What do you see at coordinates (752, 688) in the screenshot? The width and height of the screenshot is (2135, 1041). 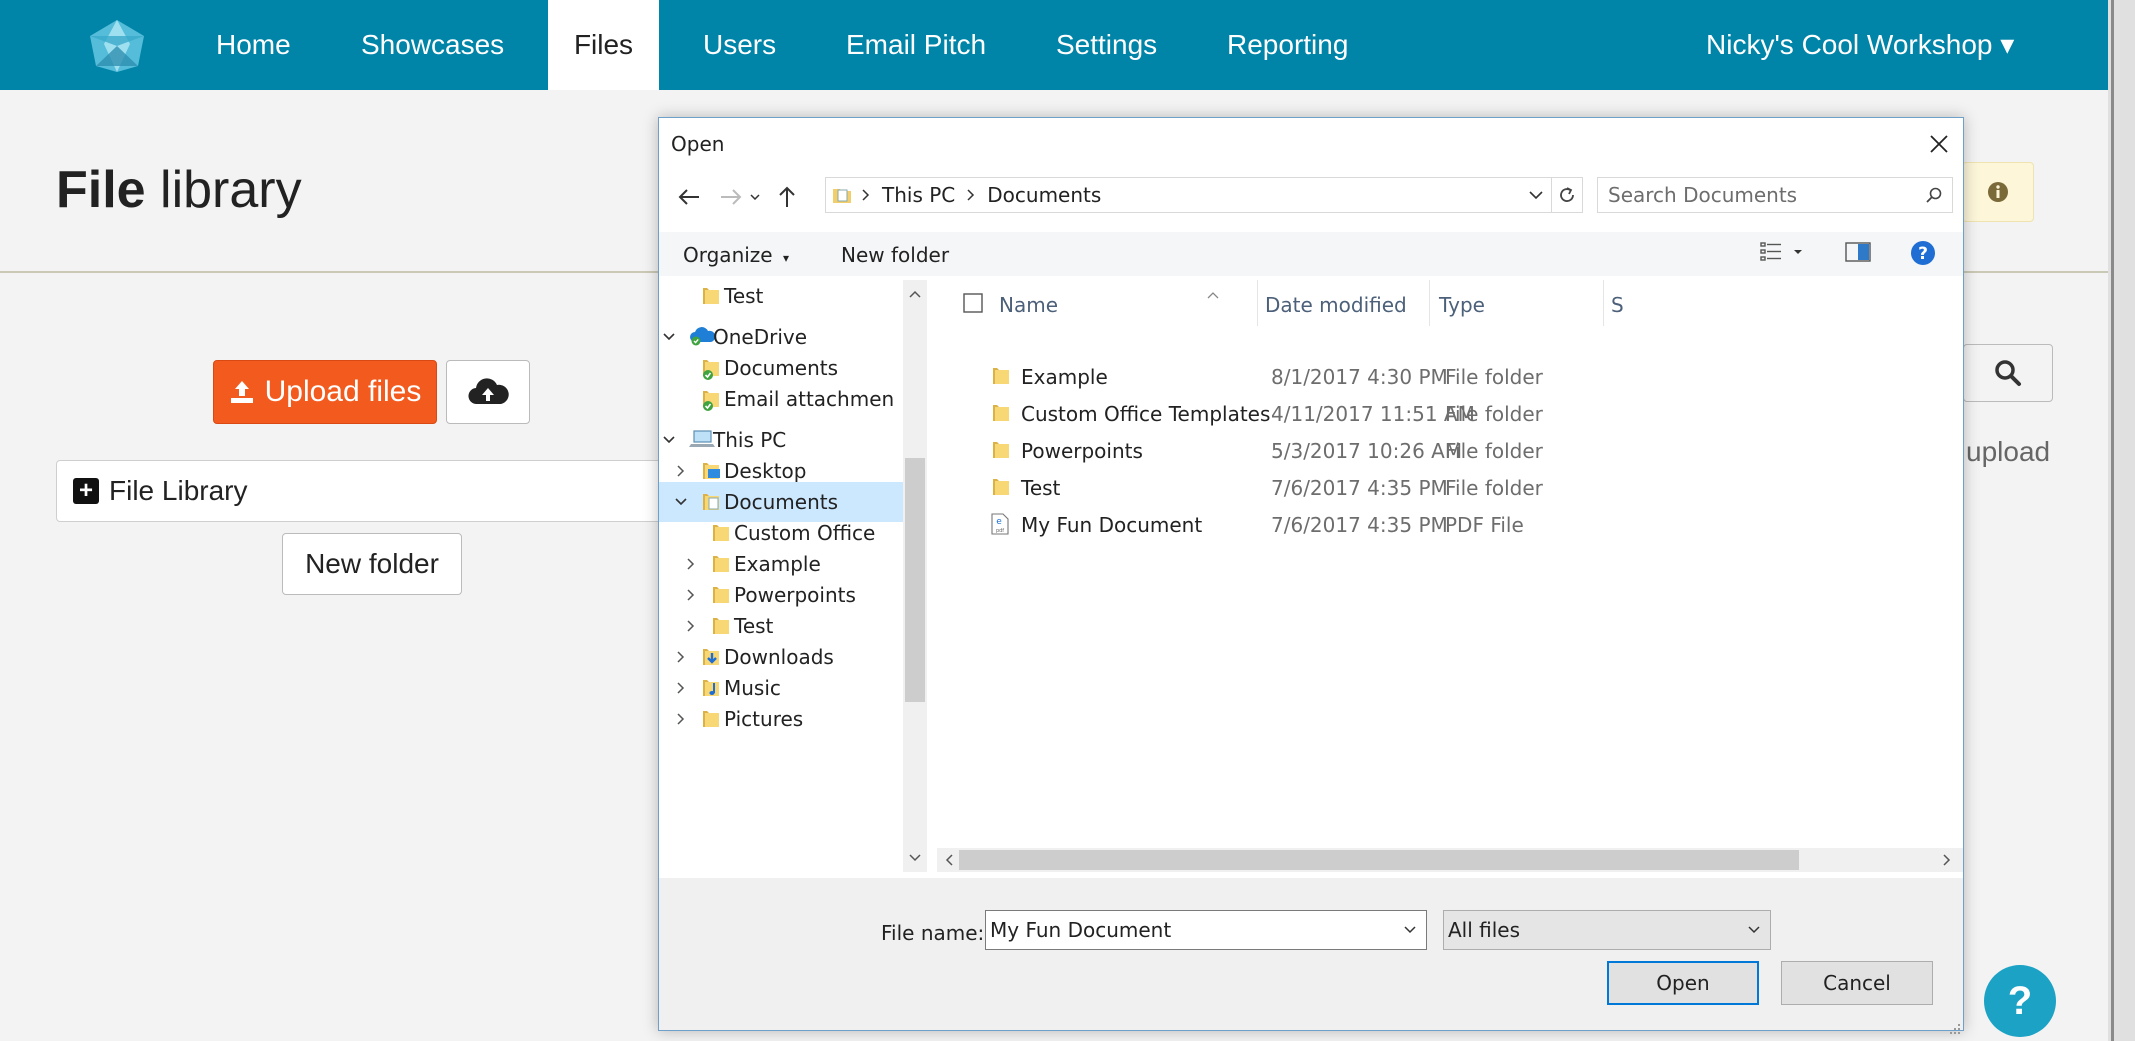 I see `nav-tree-label: Music` at bounding box center [752, 688].